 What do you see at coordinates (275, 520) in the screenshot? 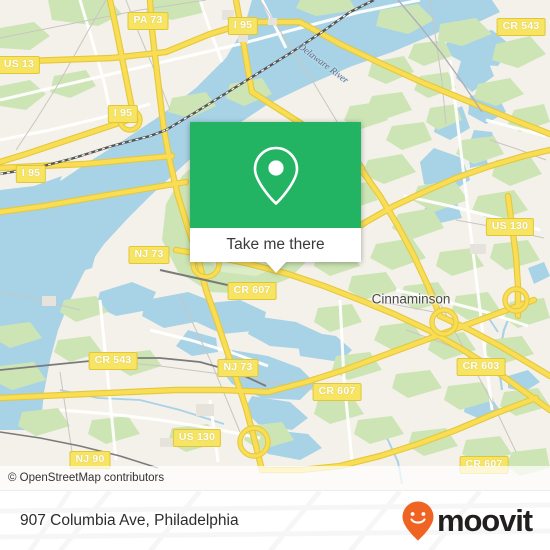
I see `bottom-info-bar: 907 Columbia Ave, Philadelphia moovit` at bounding box center [275, 520].